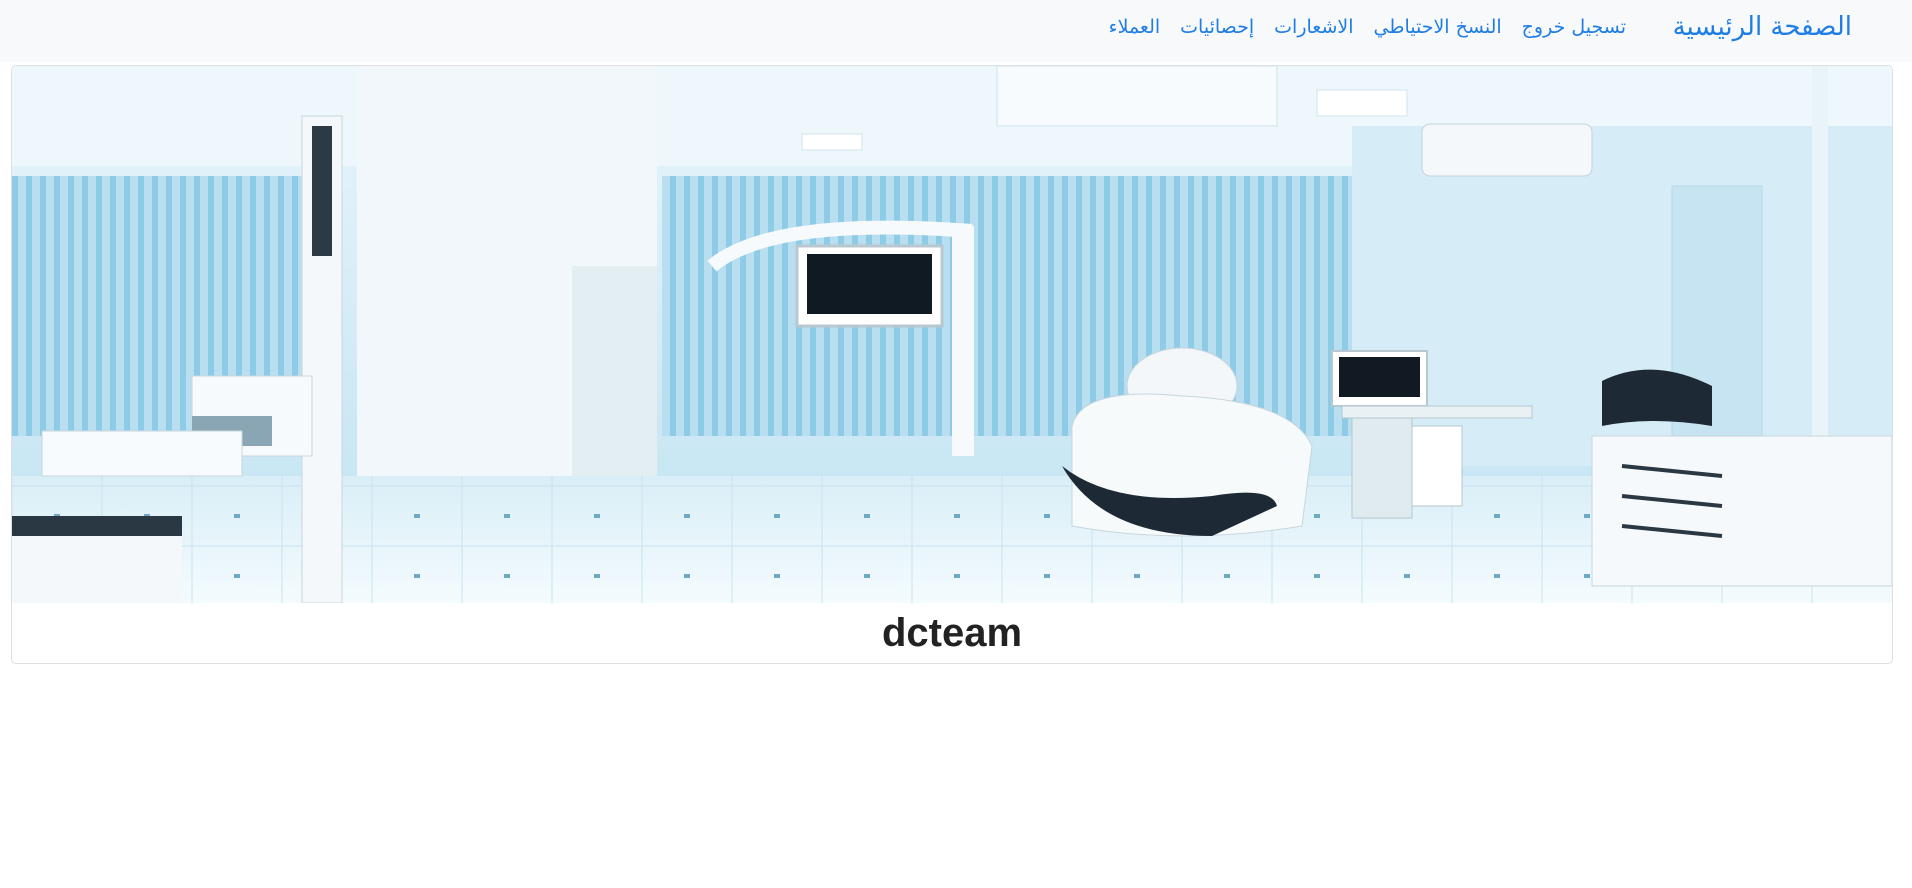 The image size is (1912, 888). I want to click on nav-item-clients: العملاء, so click(1135, 27).